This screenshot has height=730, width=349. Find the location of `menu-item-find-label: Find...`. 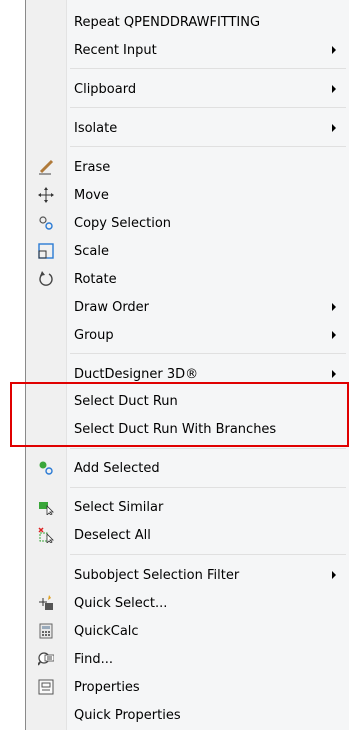

menu-item-find-label: Find... is located at coordinates (94, 659).